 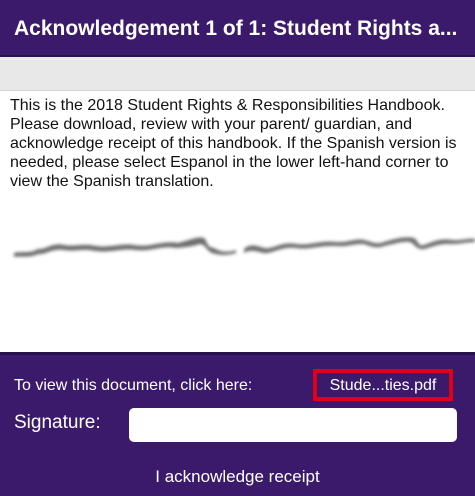 What do you see at coordinates (293, 425) in the screenshot?
I see `signature-field` at bounding box center [293, 425].